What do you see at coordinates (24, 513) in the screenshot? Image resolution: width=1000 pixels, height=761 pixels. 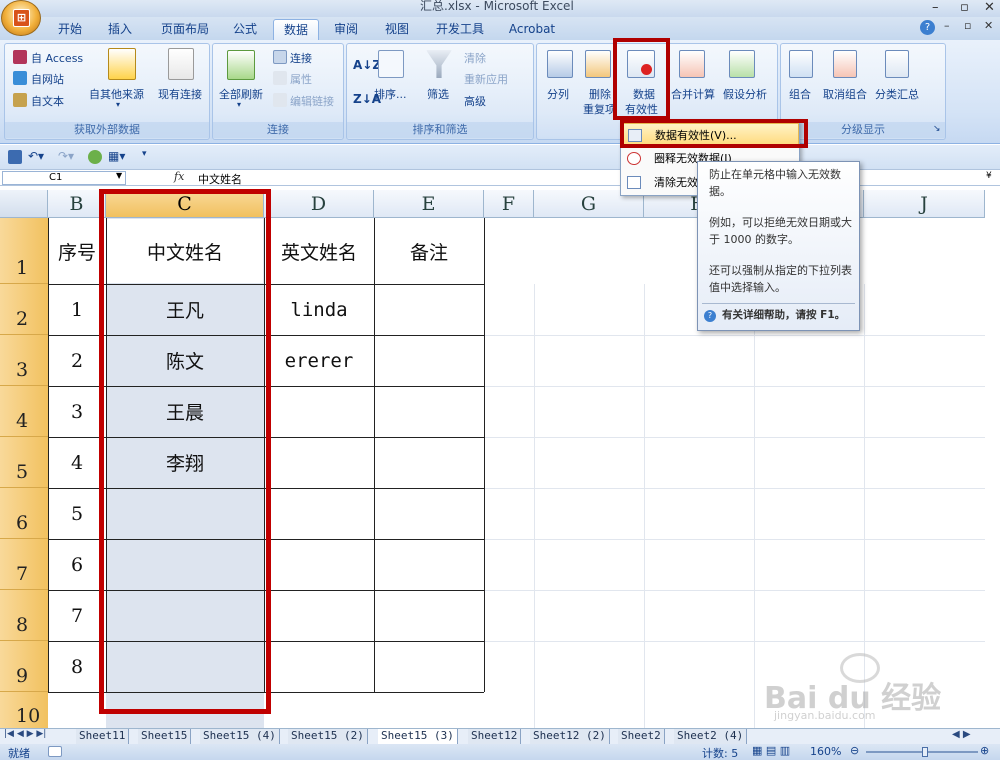 I see `row-header-6: 6` at bounding box center [24, 513].